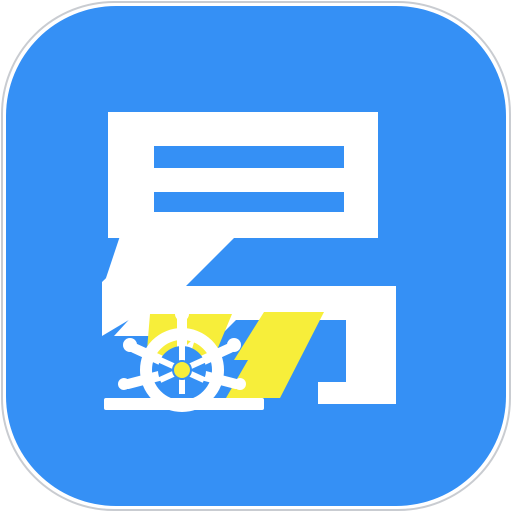  Describe the element at coordinates (131, 175) in the screenshot. I see `glyph-top-left-stroke` at that location.